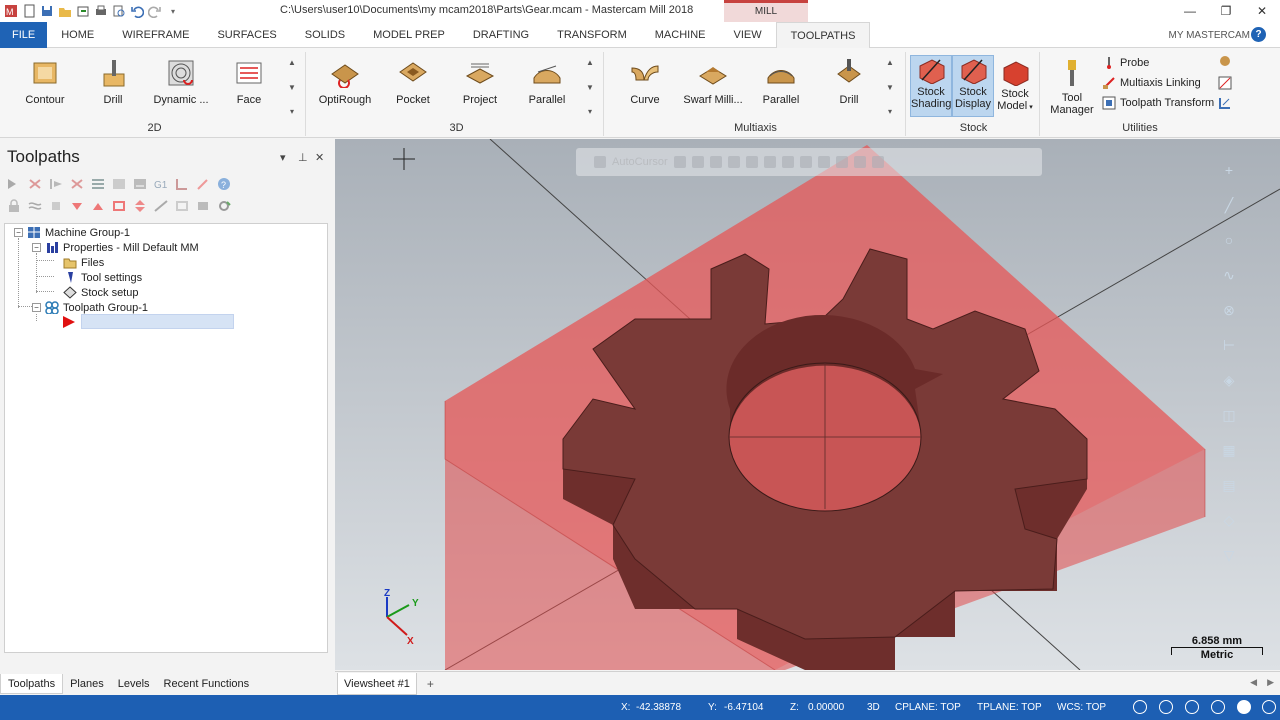 The image size is (1280, 720). I want to click on plane-icon: ◇, so click(1229, 520).